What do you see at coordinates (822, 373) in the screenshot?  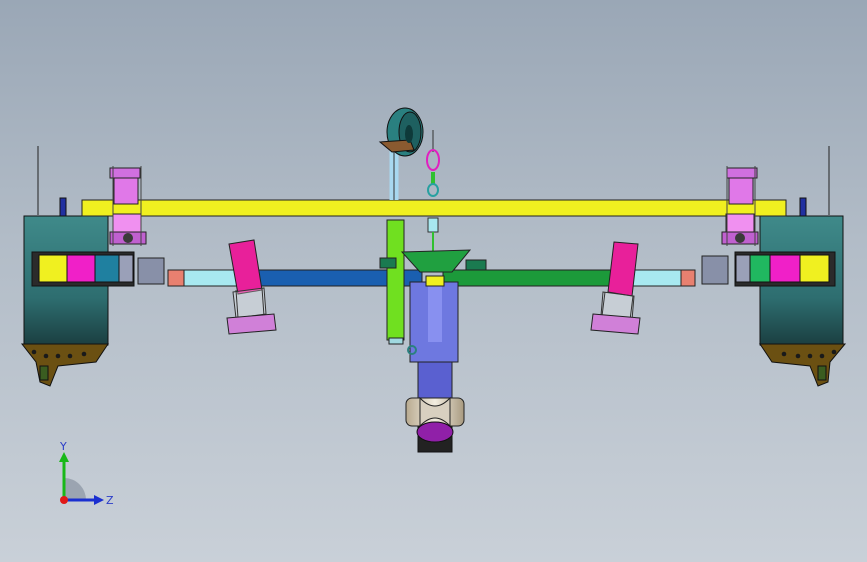 I see `right-wheel-tab` at bounding box center [822, 373].